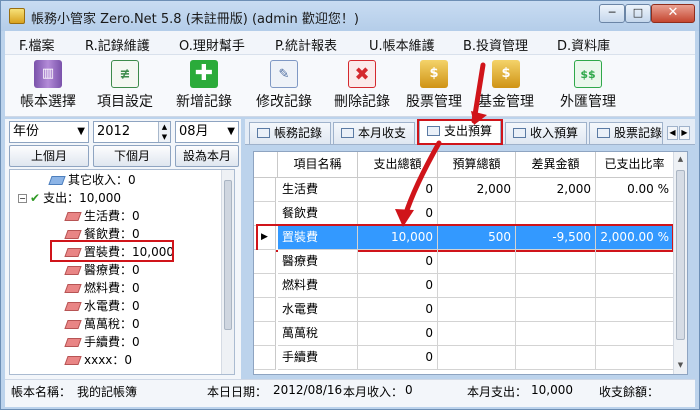 The height and width of the screenshot is (410, 700). What do you see at coordinates (422, 179) in the screenshot?
I see `annotation-arrow-grid` at bounding box center [422, 179].